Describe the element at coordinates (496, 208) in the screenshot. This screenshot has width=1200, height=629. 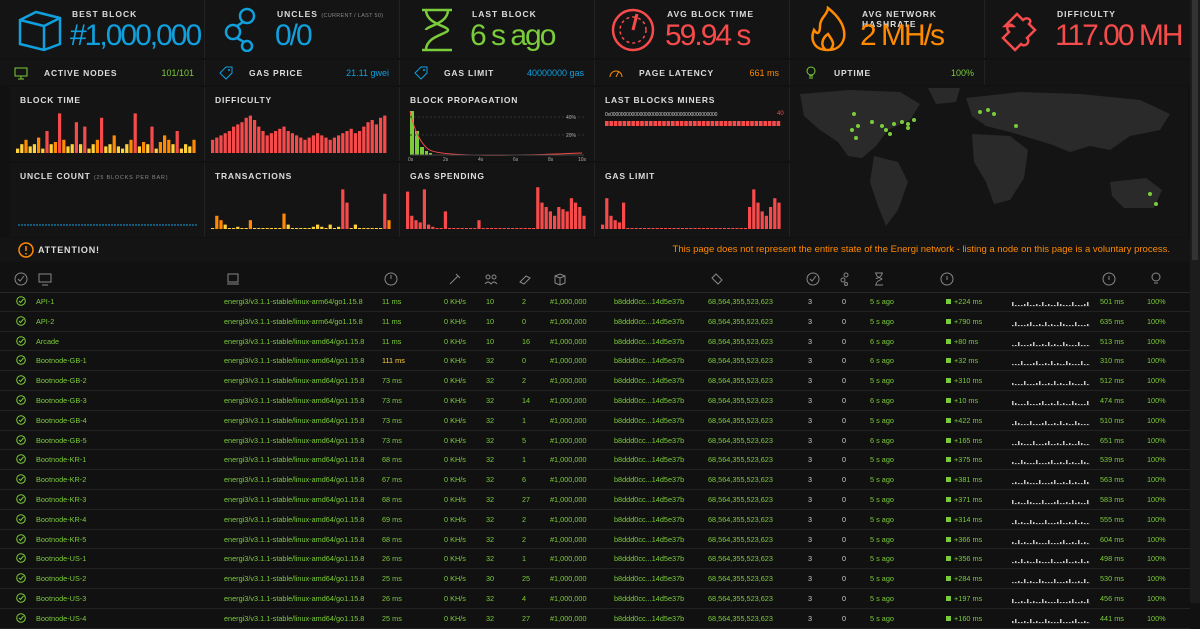
I see `gas-spending-bars` at that location.